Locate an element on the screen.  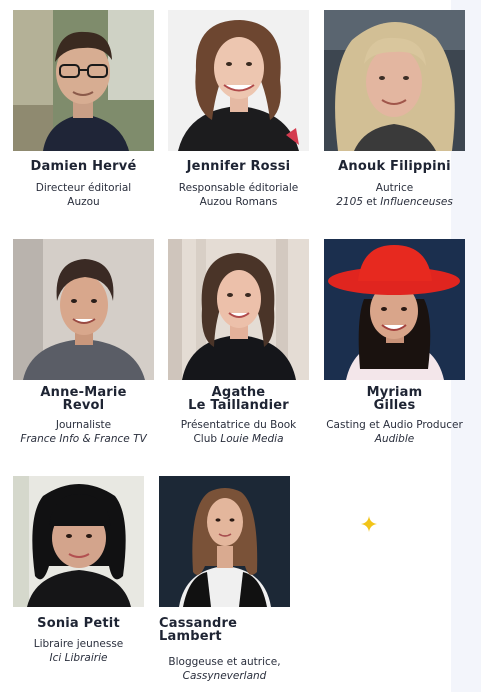
speaker-role: Libraire jeunesse Ici Librairie is located at coordinates (78, 651).